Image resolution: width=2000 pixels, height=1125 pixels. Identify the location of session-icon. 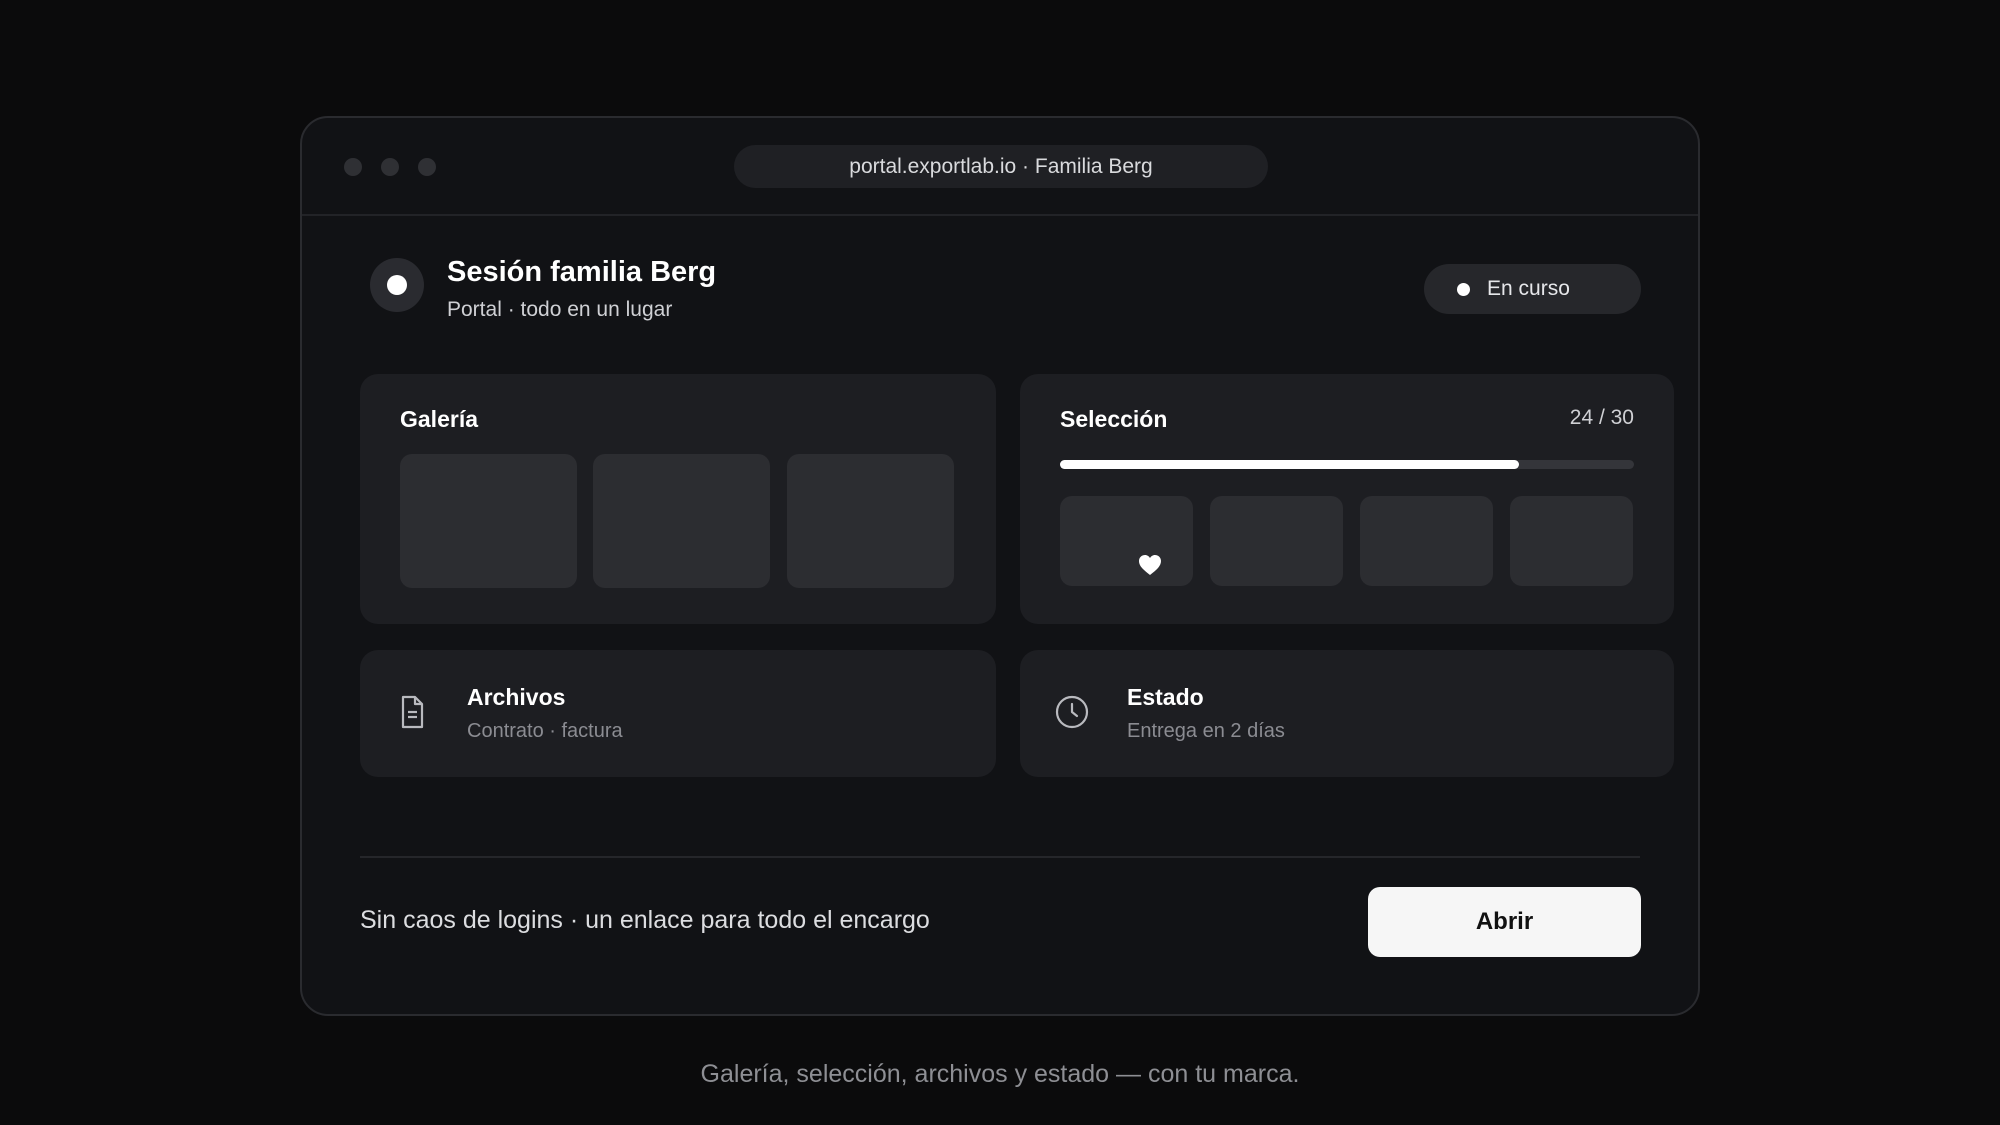
(397, 285).